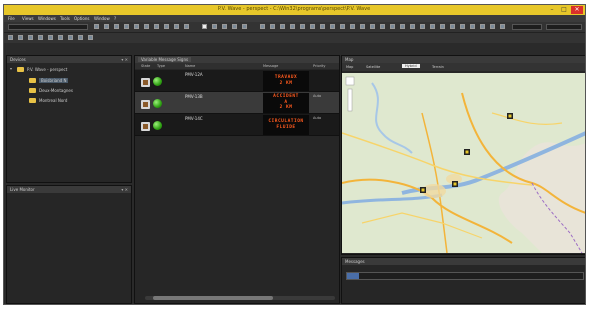 The image size is (590, 310). Describe the element at coordinates (53, 100) in the screenshot. I see `tree-item-montreal-nord: Montreal Nord` at that location.